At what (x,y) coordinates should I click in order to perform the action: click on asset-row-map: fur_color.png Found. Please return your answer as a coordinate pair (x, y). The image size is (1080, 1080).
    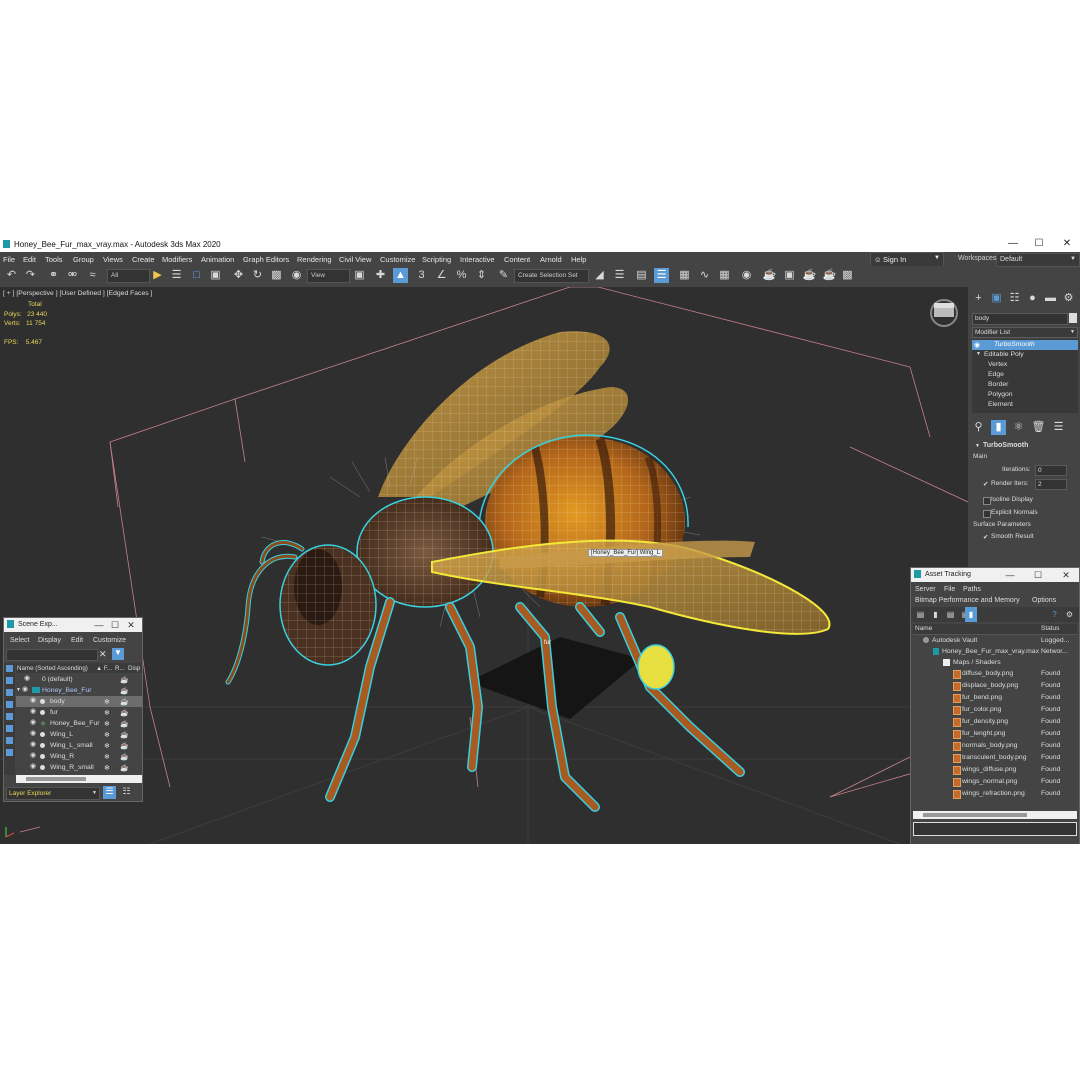
    Looking at the image, I should click on (995, 709).